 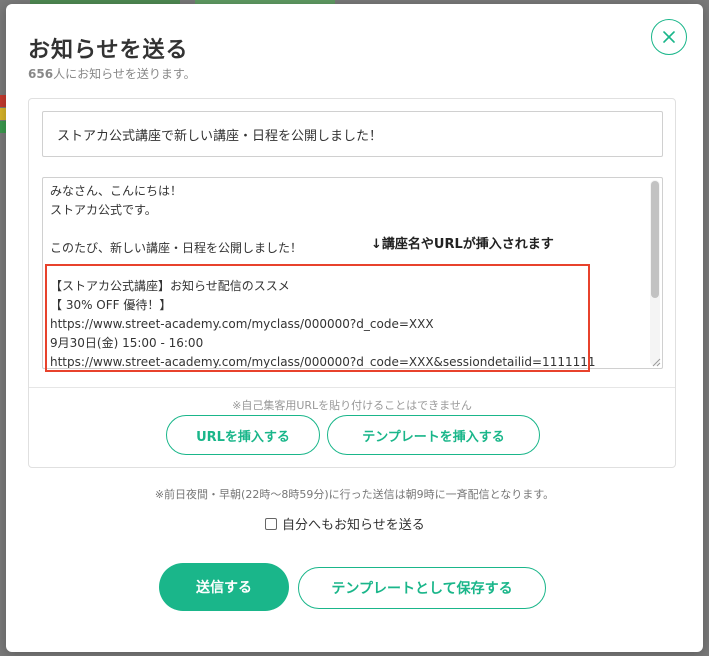 I want to click on self-notify-option: 自分へもお知らせを送る, so click(x=345, y=523).